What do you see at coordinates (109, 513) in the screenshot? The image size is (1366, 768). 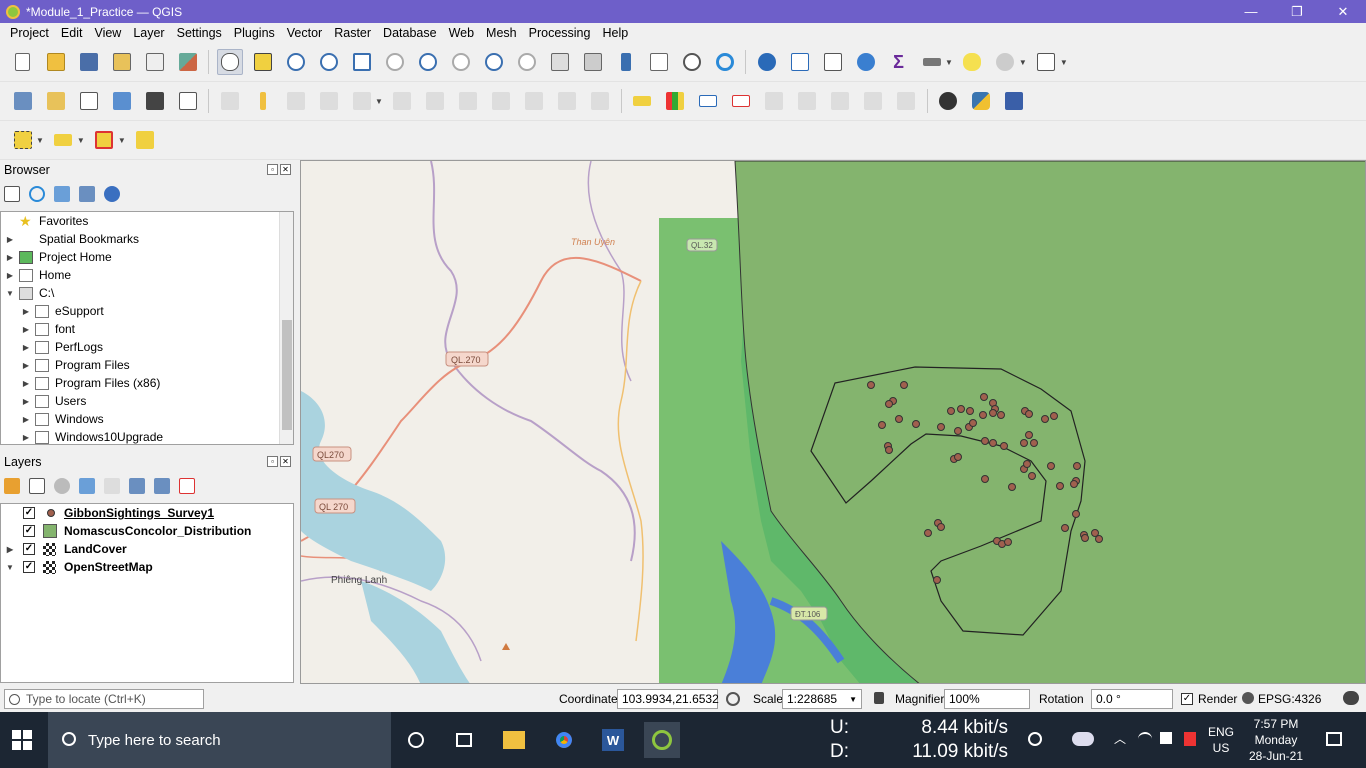 I see `layer-item-gibbon-sightings: ✓ GibbonSightings_Survey1` at bounding box center [109, 513].